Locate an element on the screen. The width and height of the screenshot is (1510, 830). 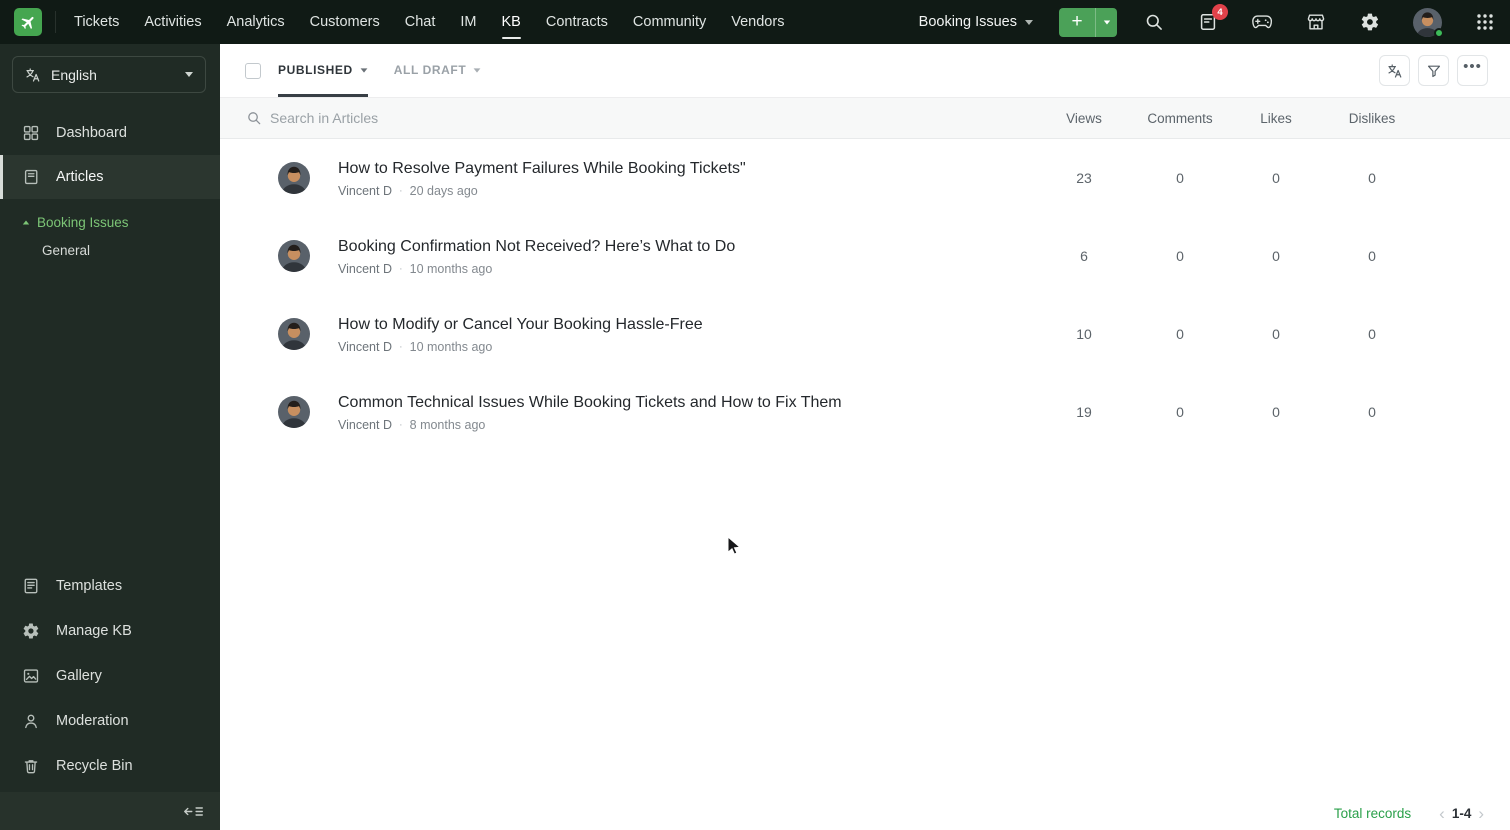
chevron-left-icon: ‹ is located at coordinates (1442, 813).